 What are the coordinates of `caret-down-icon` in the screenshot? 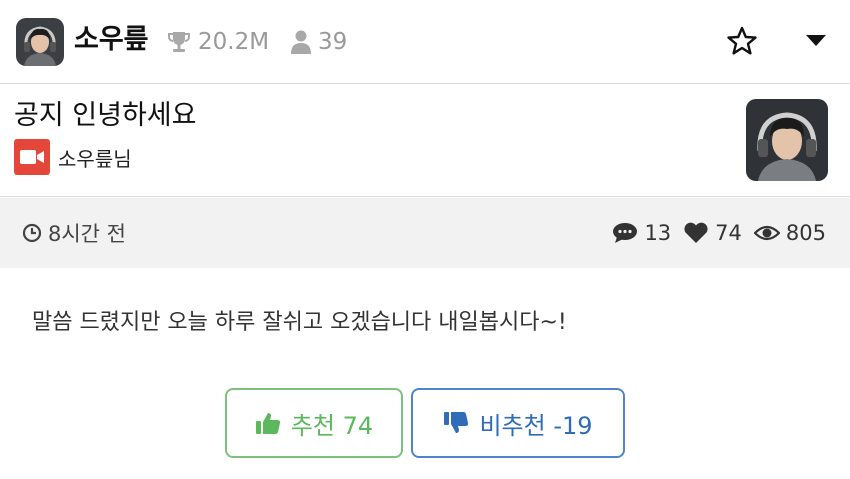 It's located at (816, 40).